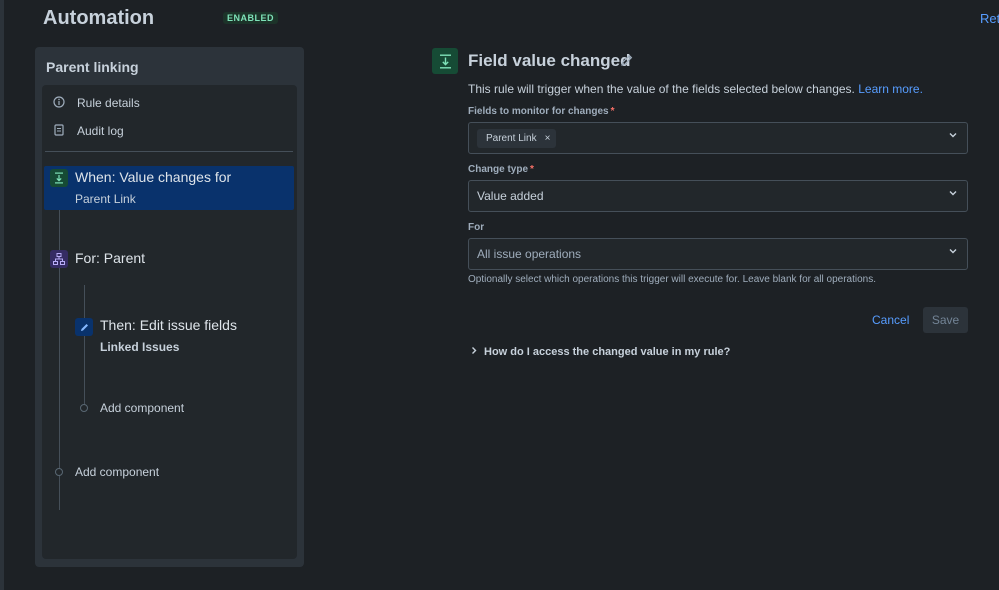 Image resolution: width=999 pixels, height=590 pixels. Describe the element at coordinates (529, 254) in the screenshot. I see `operations-placeholder: All issue operations` at that location.